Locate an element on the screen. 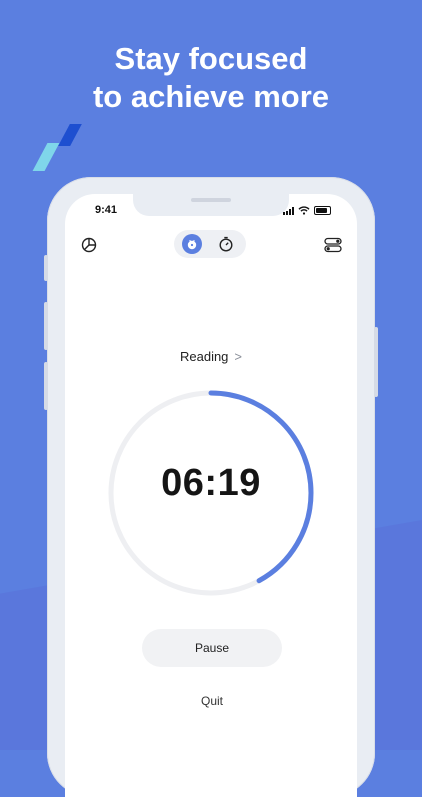  stats-button is located at coordinates (89, 245).